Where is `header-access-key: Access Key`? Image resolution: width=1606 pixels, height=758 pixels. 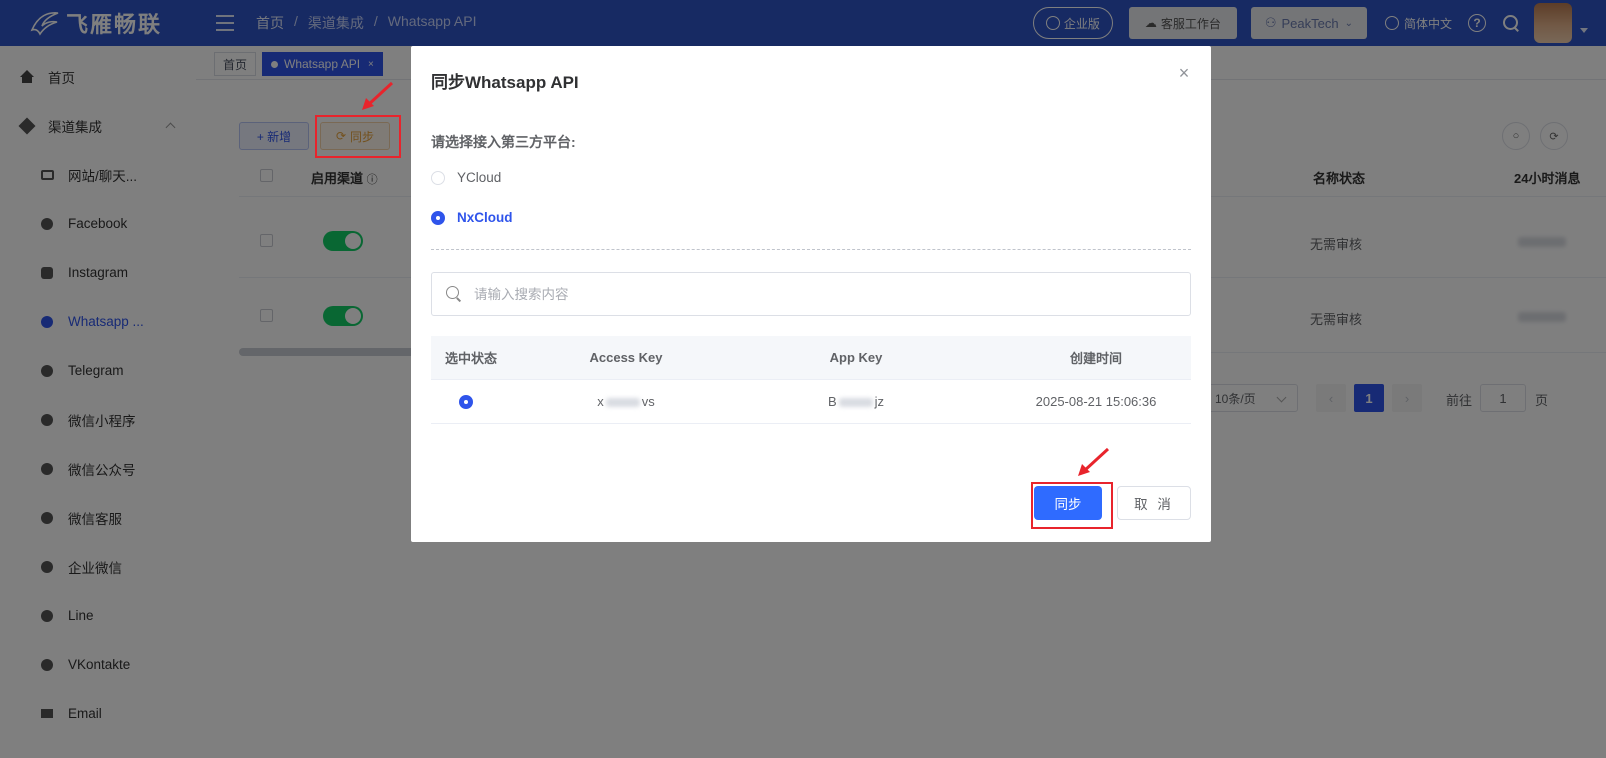 header-access-key: Access Key is located at coordinates (626, 357).